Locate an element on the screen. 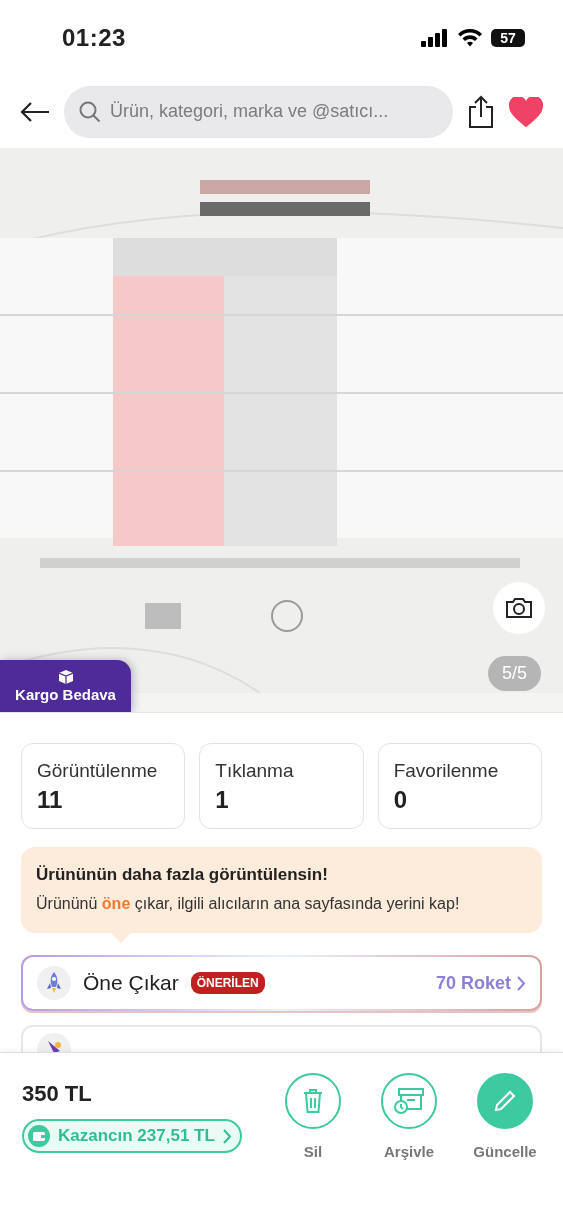  archive-button: Arşivle is located at coordinates (409, 1146).